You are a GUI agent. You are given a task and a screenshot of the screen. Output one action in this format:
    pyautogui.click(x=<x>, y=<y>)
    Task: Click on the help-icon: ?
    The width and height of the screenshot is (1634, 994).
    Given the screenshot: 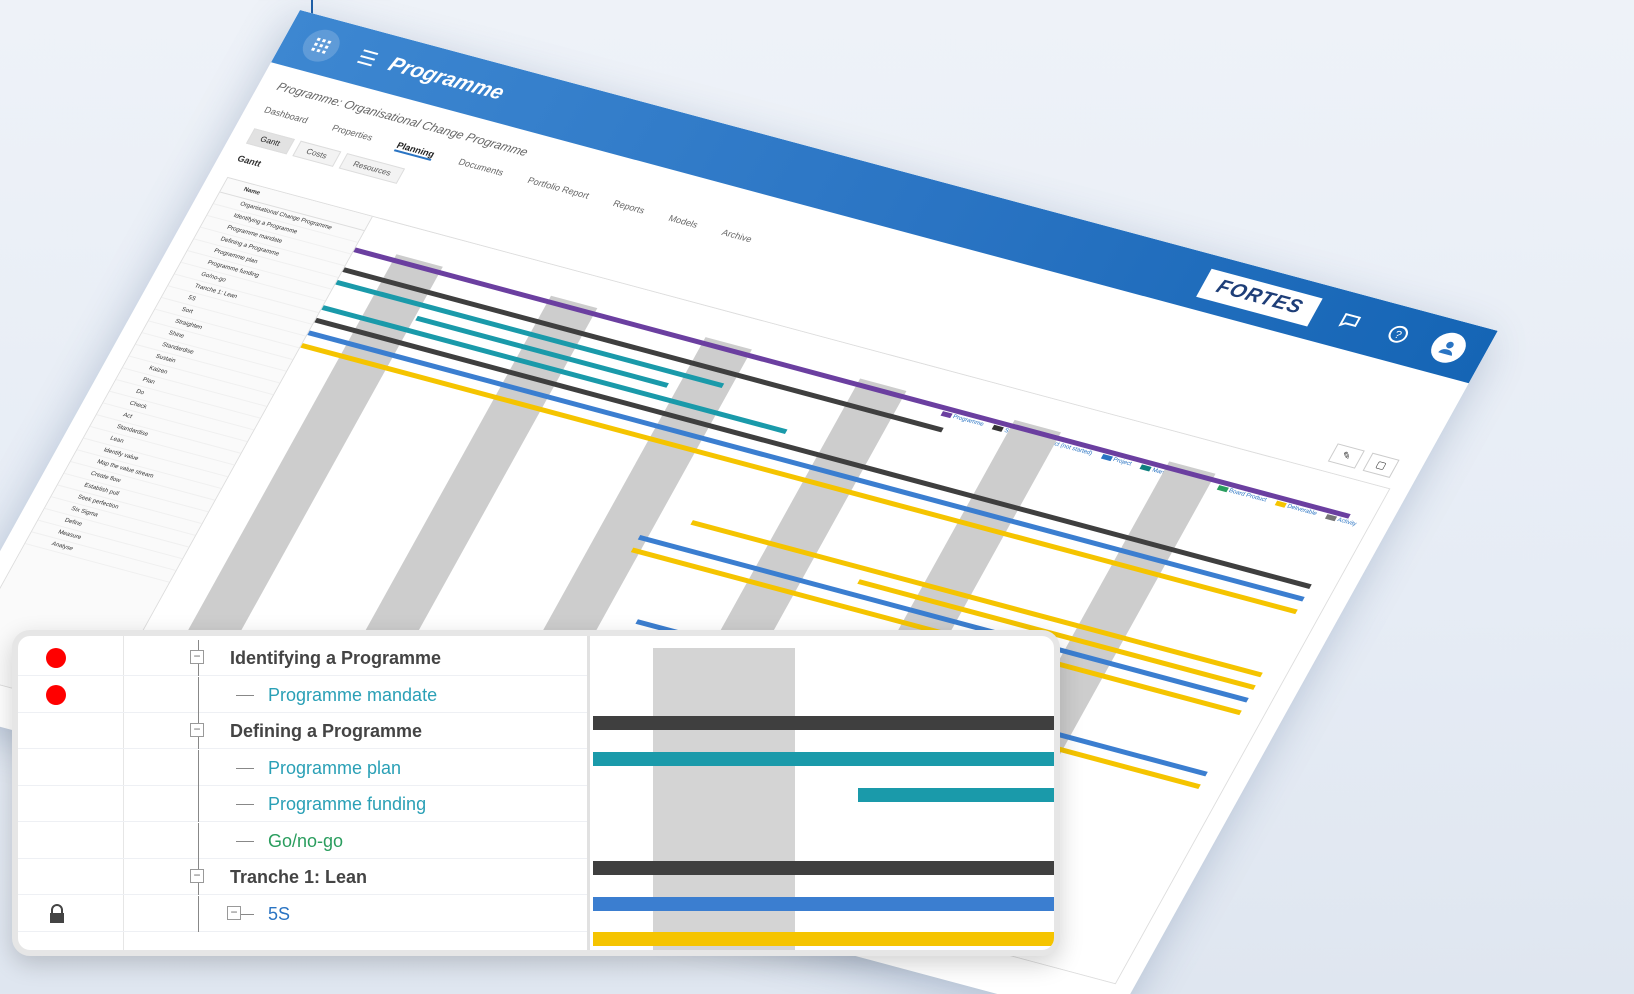 What is the action you would take?
    pyautogui.click(x=1398, y=334)
    